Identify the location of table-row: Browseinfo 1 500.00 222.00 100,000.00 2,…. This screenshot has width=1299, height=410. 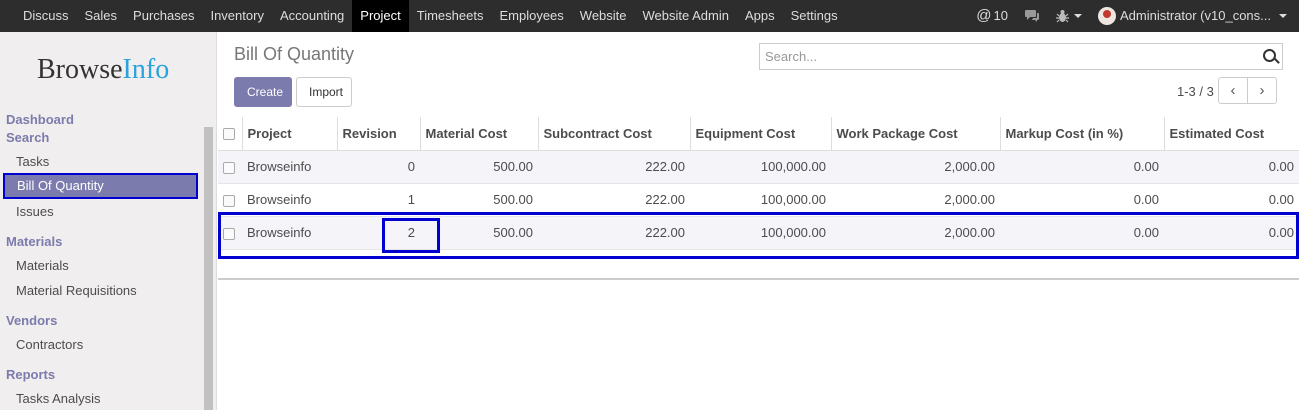
(758, 200).